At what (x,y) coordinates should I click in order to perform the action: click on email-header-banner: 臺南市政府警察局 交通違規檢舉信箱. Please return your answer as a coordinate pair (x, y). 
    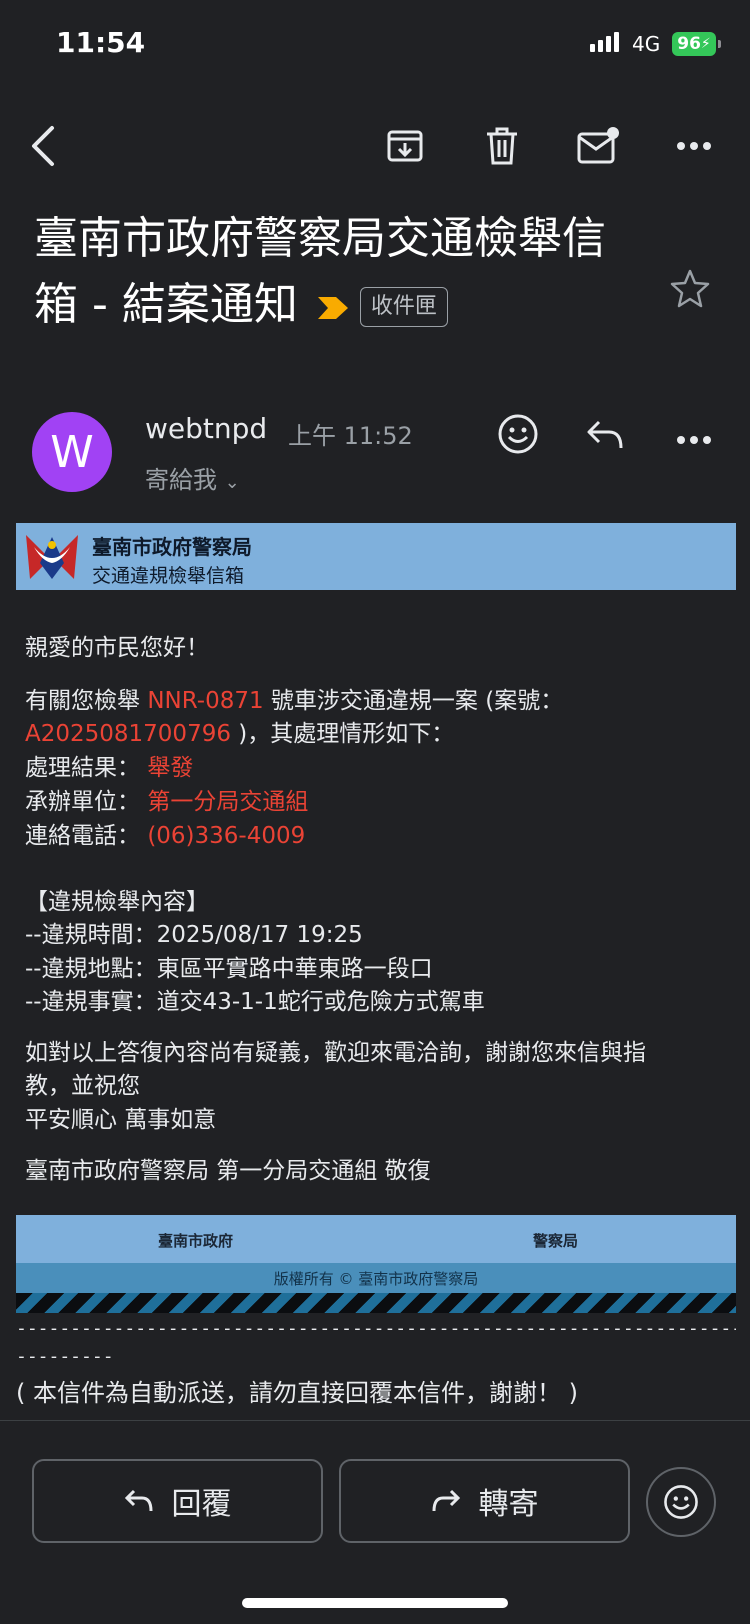
    Looking at the image, I should click on (376, 556).